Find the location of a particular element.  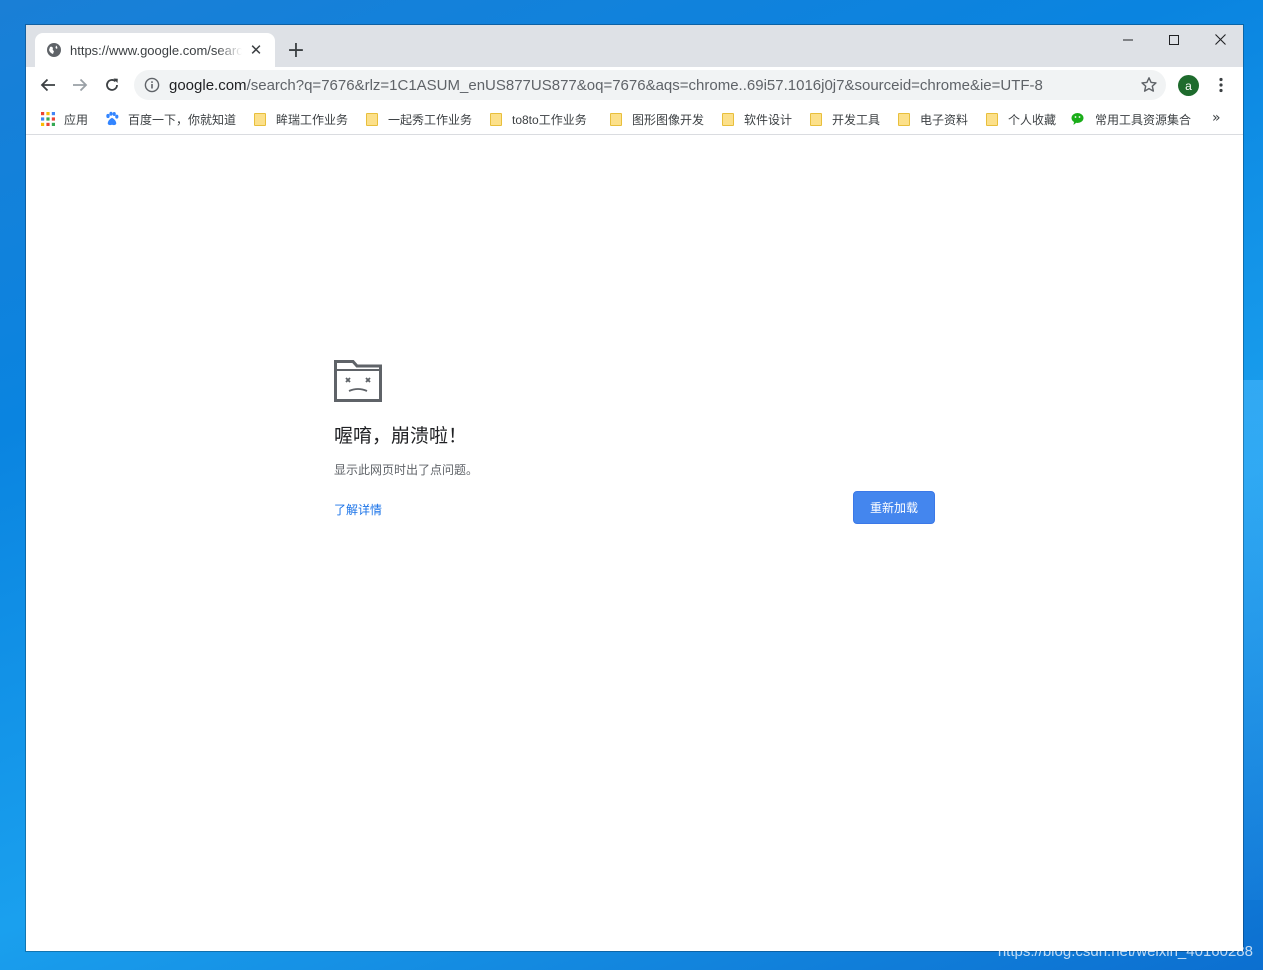

bookmark-folder: 眸瑞工作业务 is located at coordinates (300, 119).